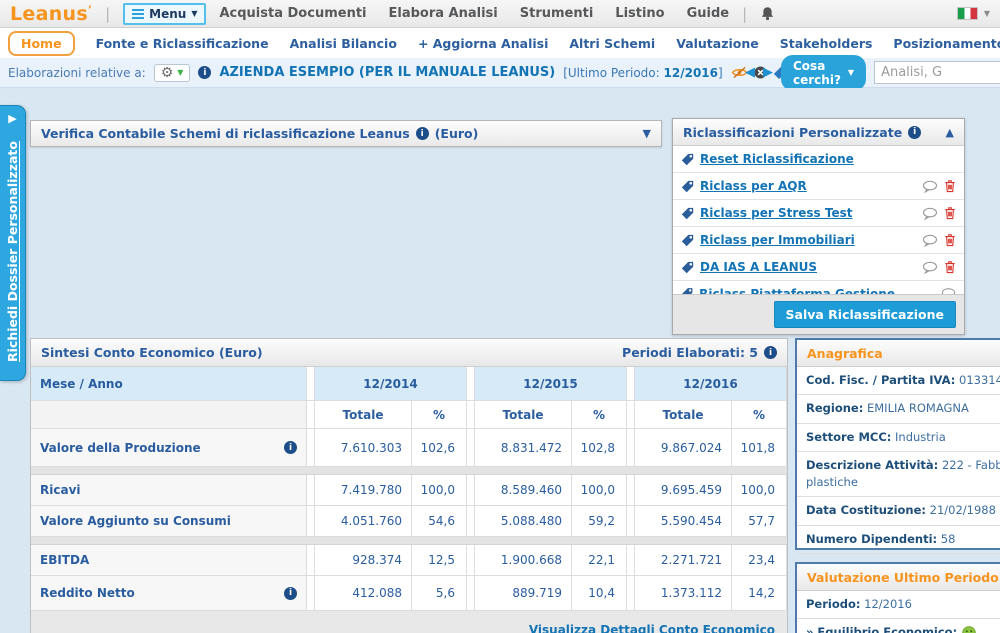 The image size is (1000, 633). I want to click on field-periodo: Periodo: 12/2016, so click(898, 605).